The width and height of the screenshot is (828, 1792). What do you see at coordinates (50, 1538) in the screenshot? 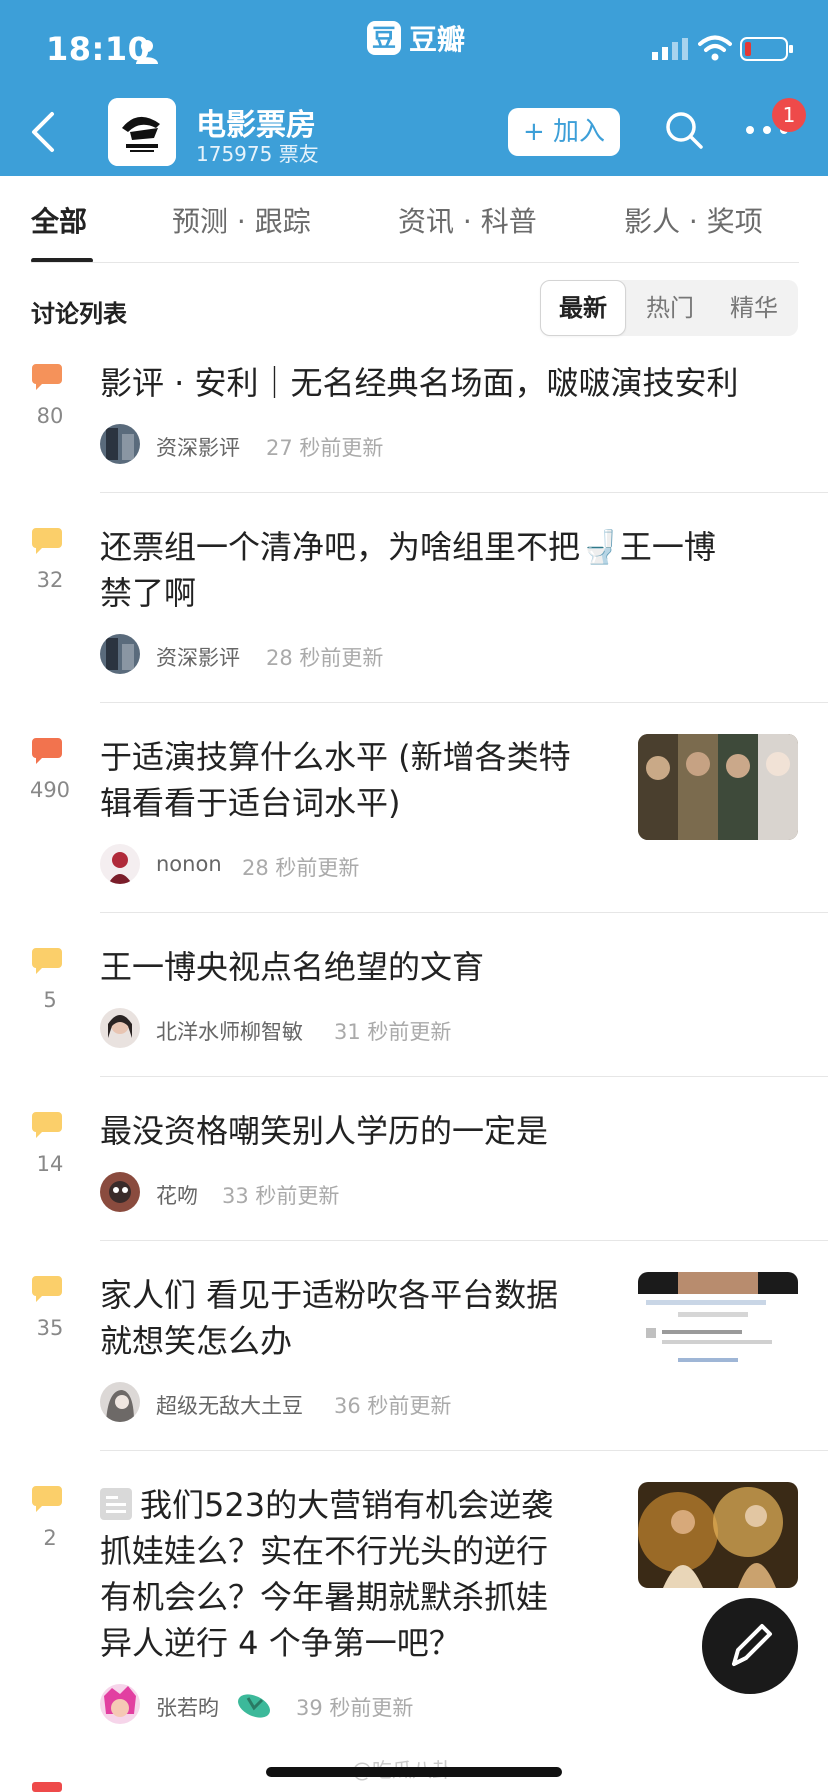
I see `reply-count: 2` at bounding box center [50, 1538].